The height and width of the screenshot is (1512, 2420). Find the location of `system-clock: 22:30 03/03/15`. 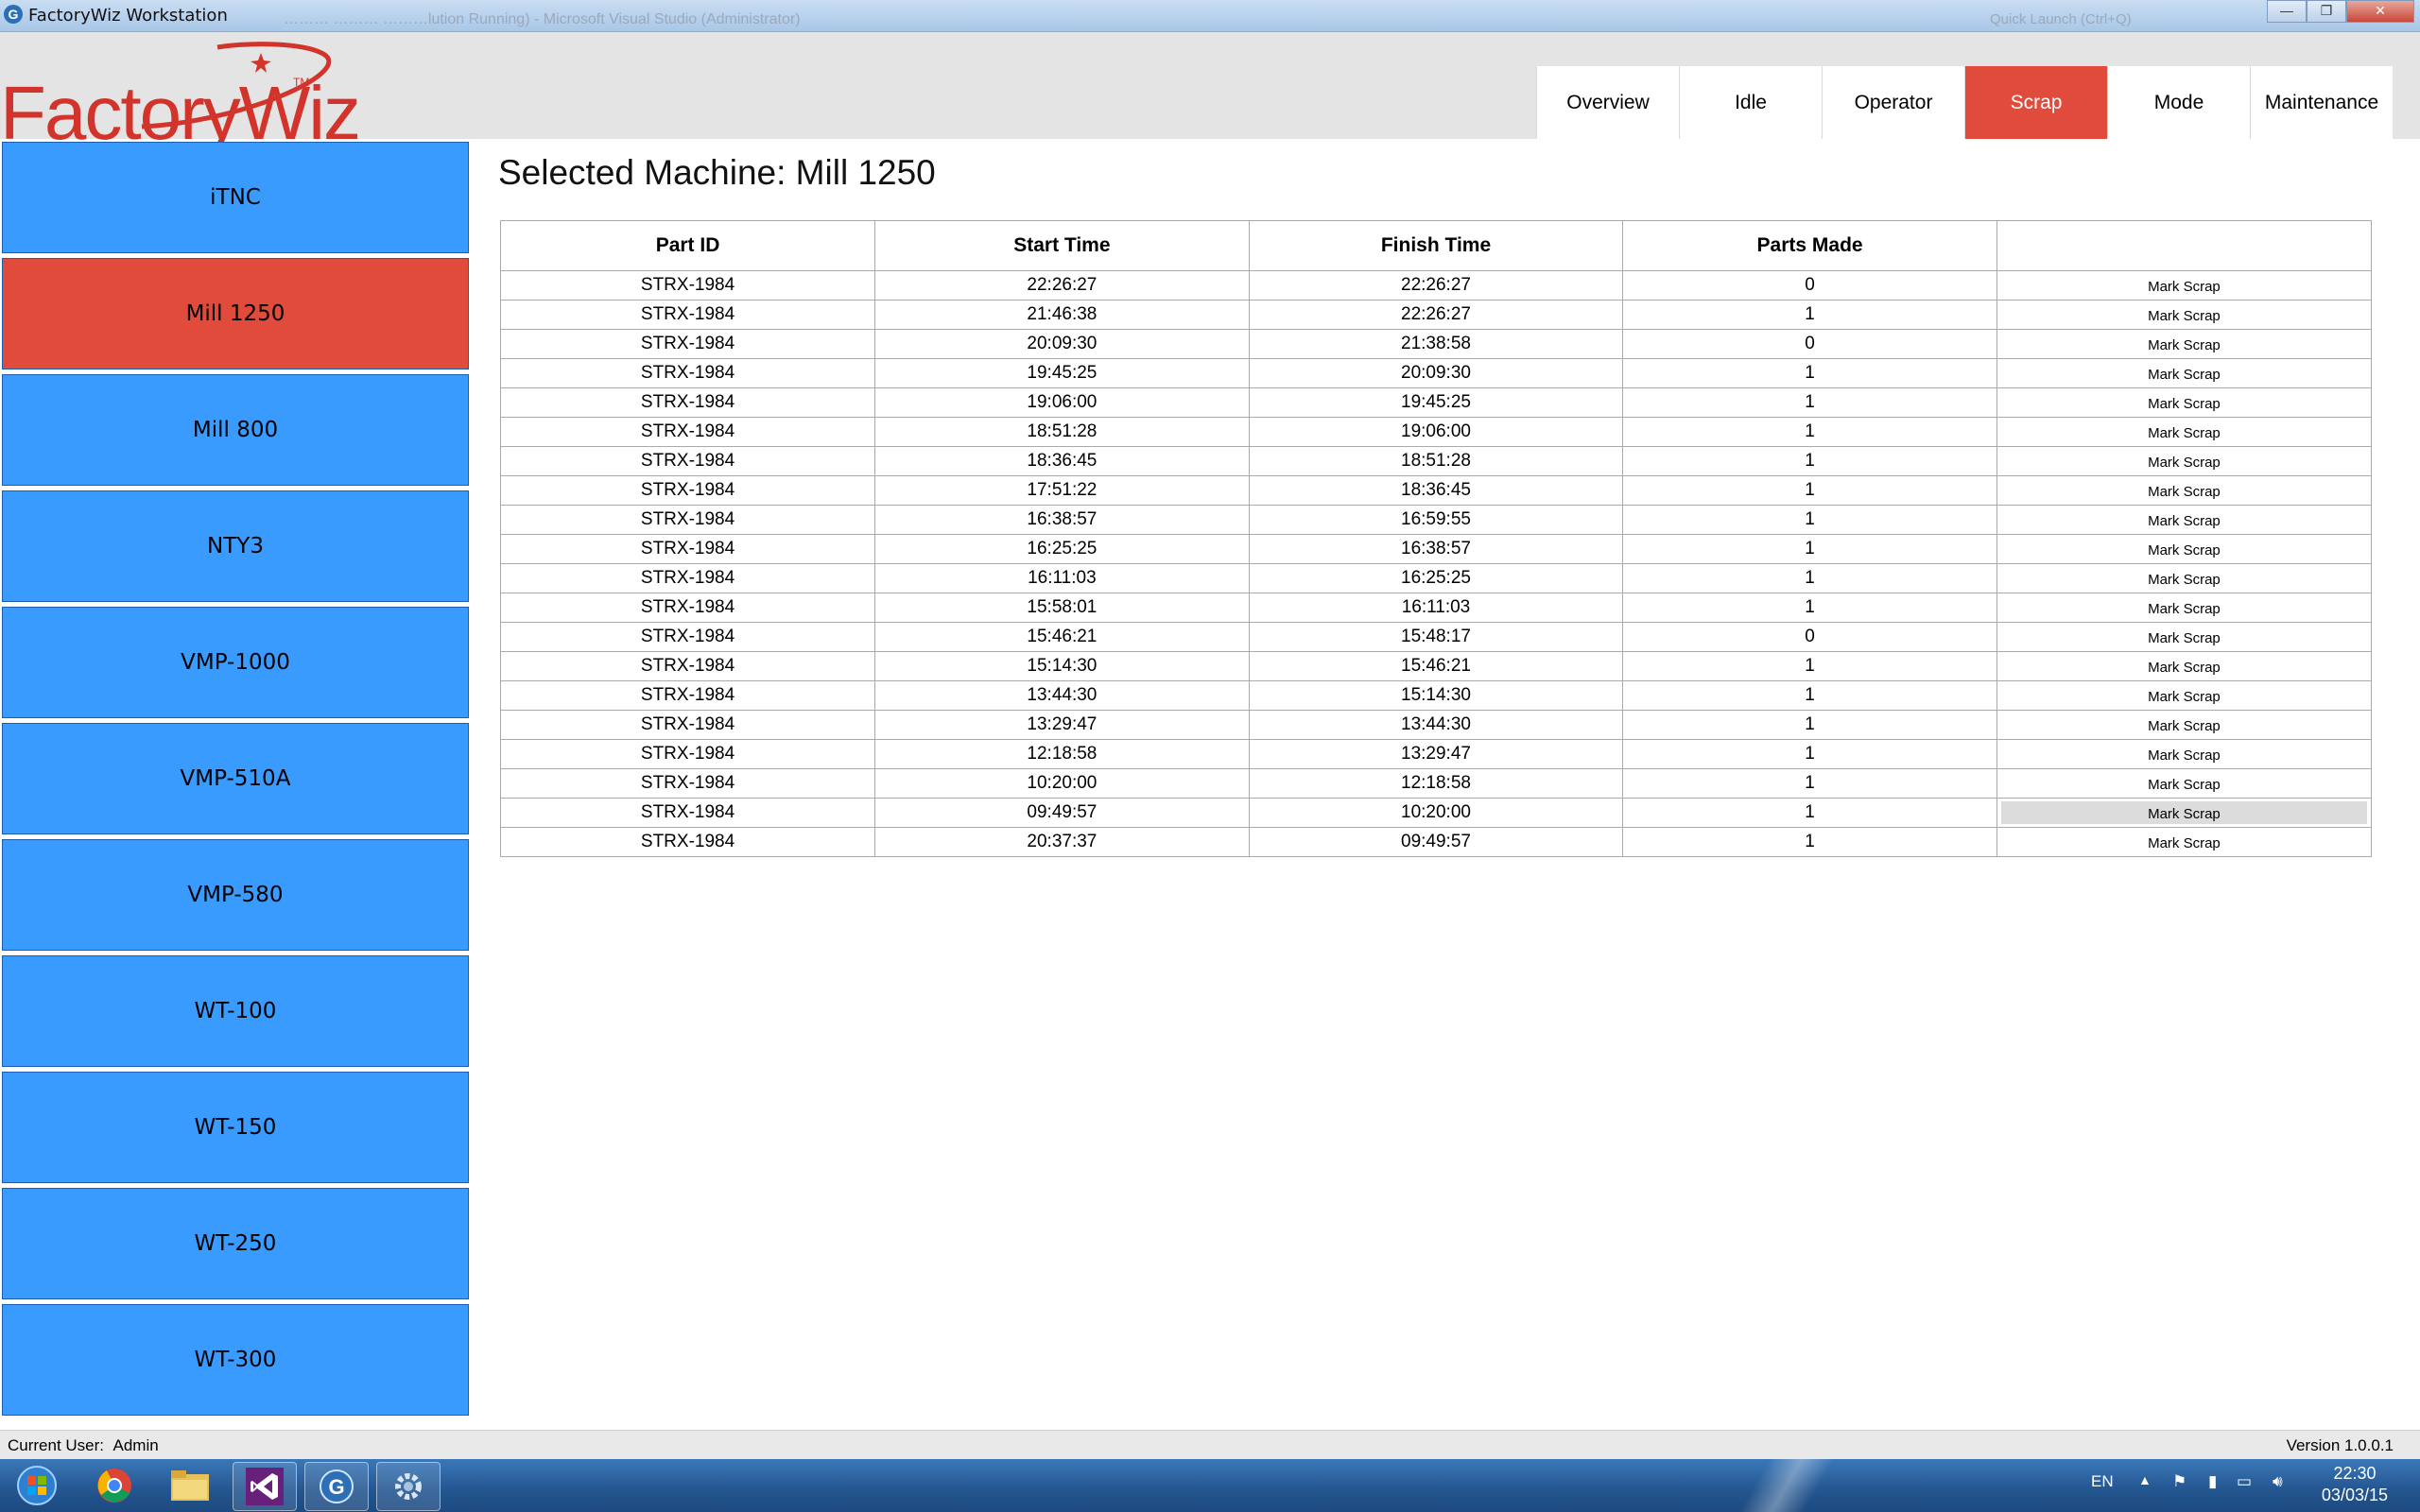

system-clock: 22:30 03/03/15 is located at coordinates (2355, 1484).